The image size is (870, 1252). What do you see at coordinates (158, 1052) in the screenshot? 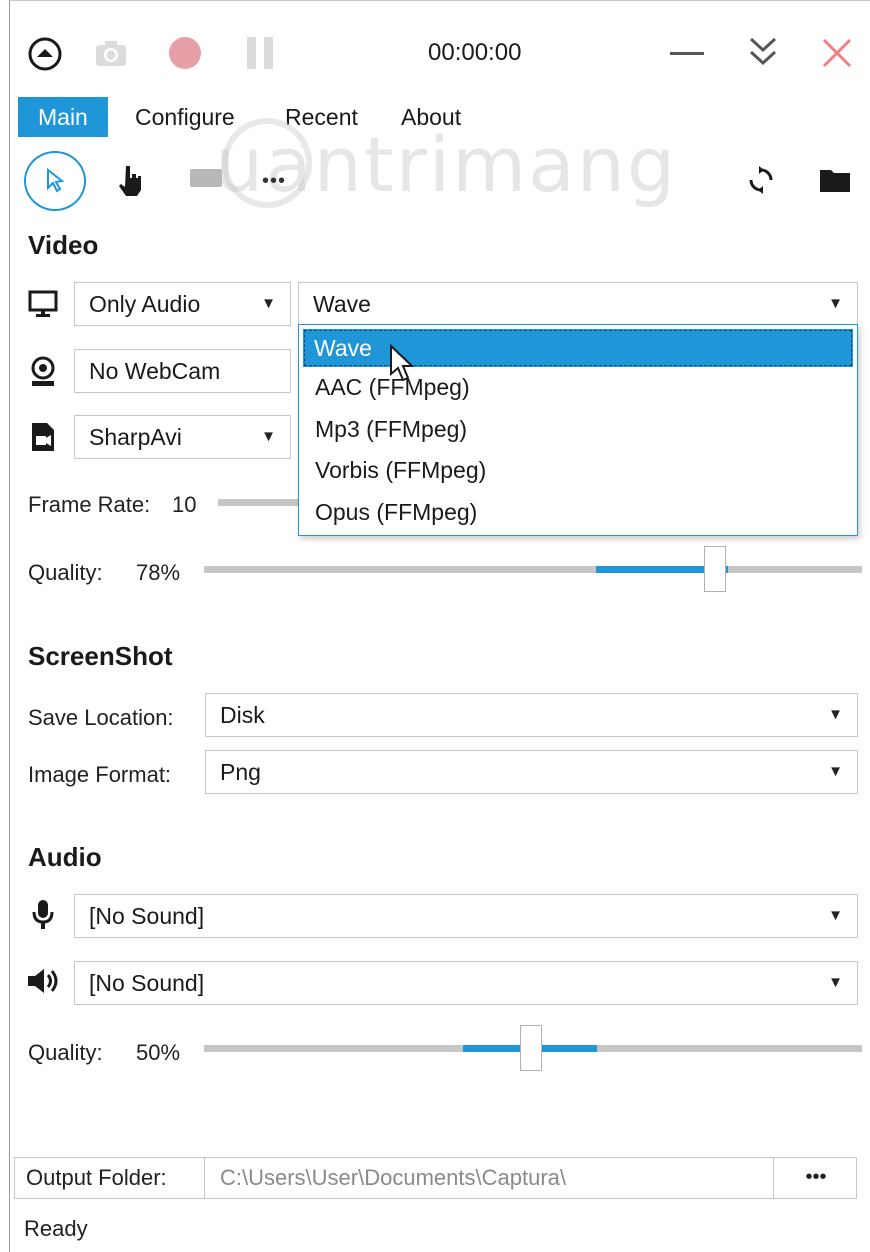
I see `audio-quality-value: 50%` at bounding box center [158, 1052].